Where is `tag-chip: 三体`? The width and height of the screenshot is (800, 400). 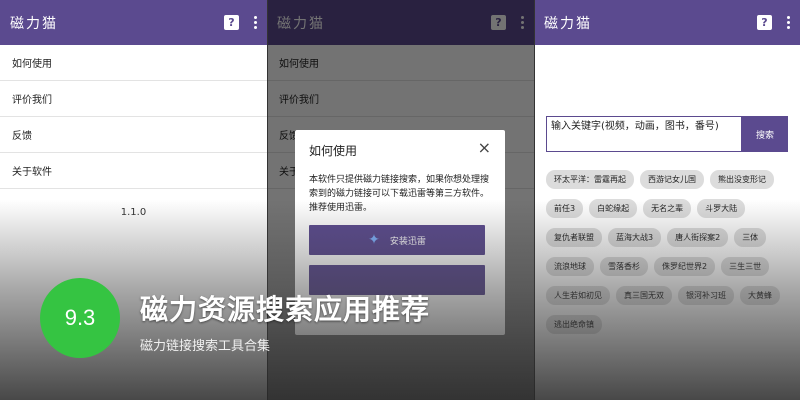 tag-chip: 三体 is located at coordinates (750, 237).